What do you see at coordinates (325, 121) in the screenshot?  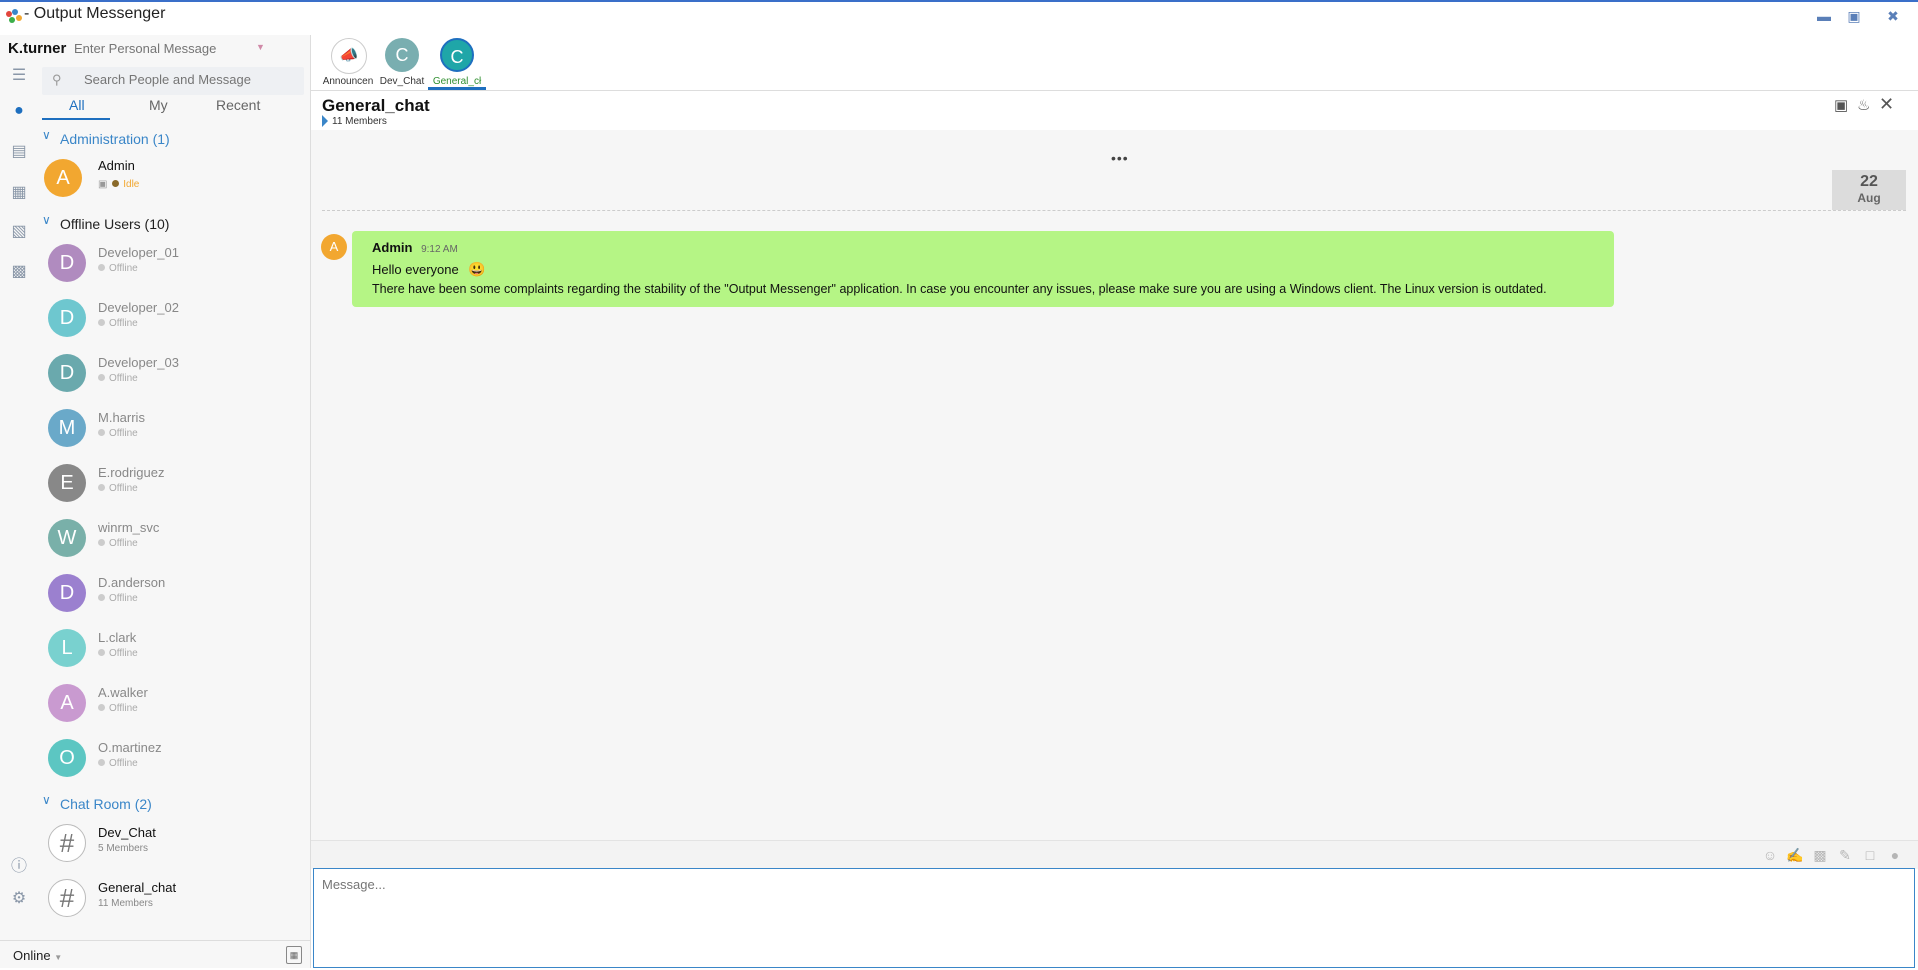 I see `expand-members-icon` at bounding box center [325, 121].